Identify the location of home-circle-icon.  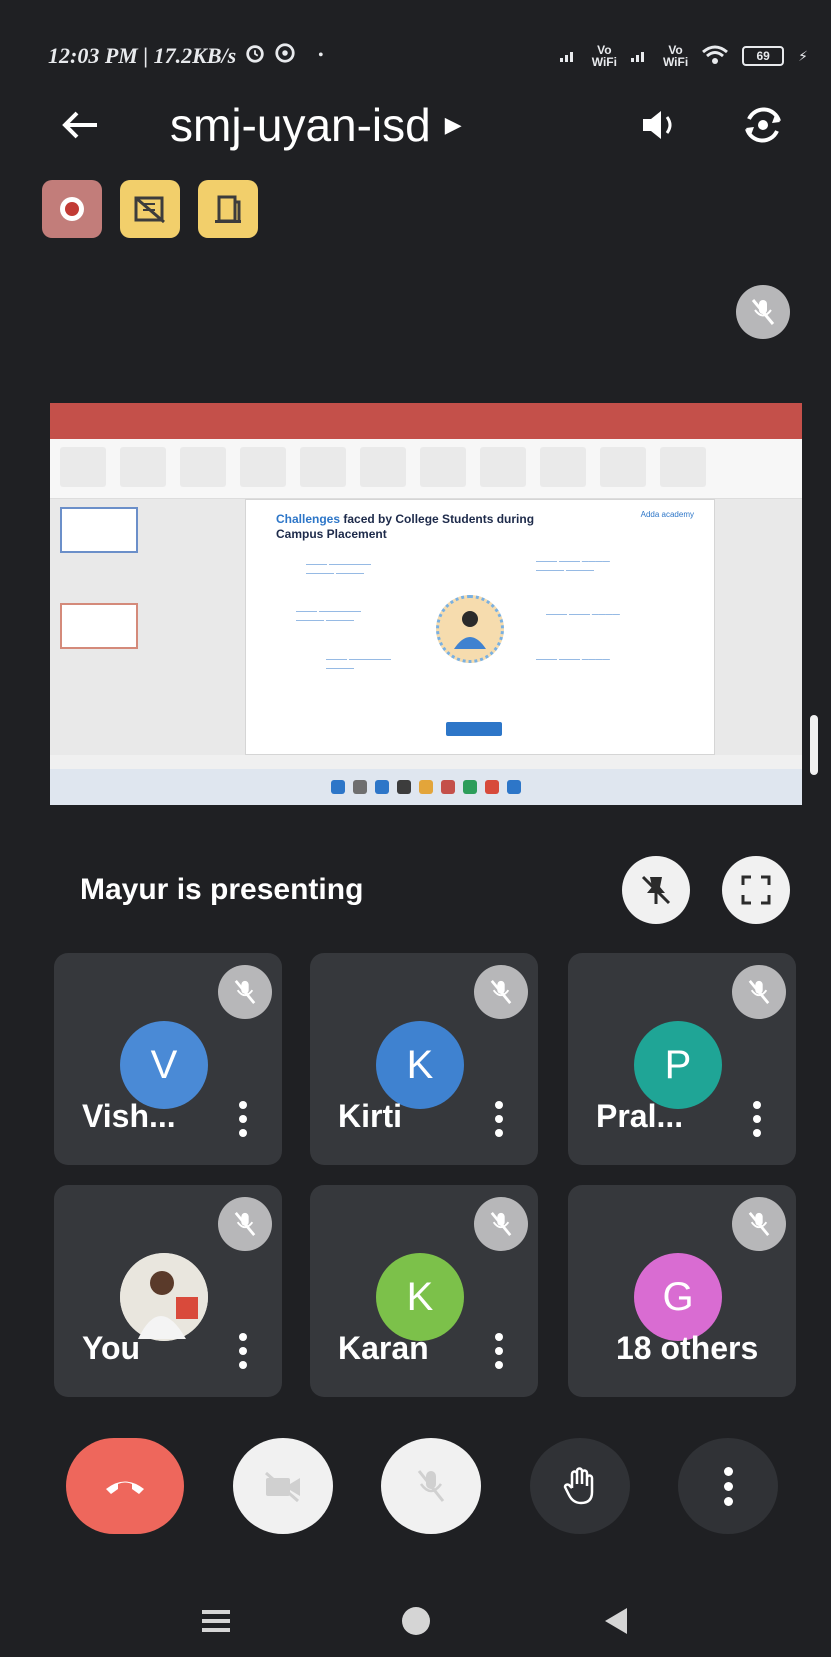
(415, 1621).